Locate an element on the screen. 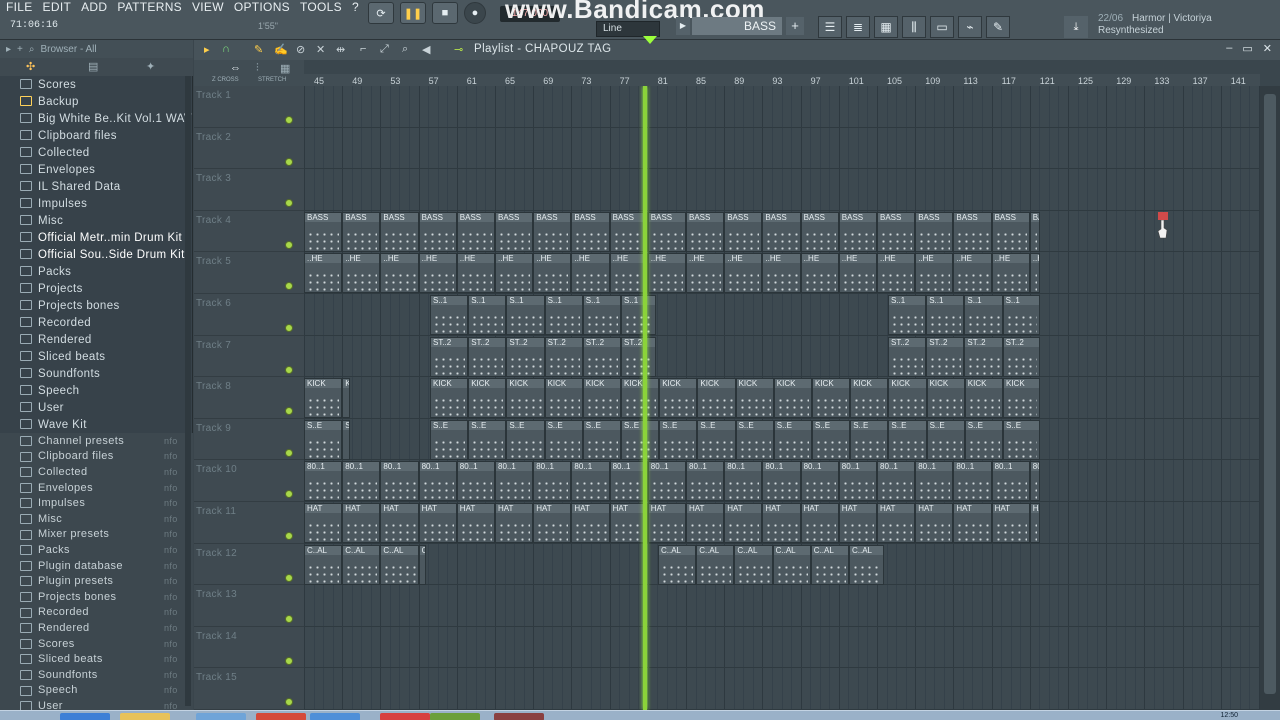 The image size is (1280, 720). zoom-icon: ⤢ is located at coordinates (384, 49).